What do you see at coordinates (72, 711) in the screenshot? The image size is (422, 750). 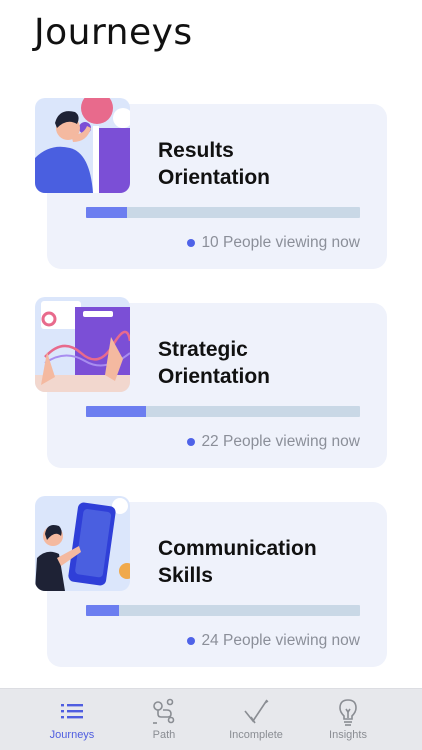 I see `list-icon` at bounding box center [72, 711].